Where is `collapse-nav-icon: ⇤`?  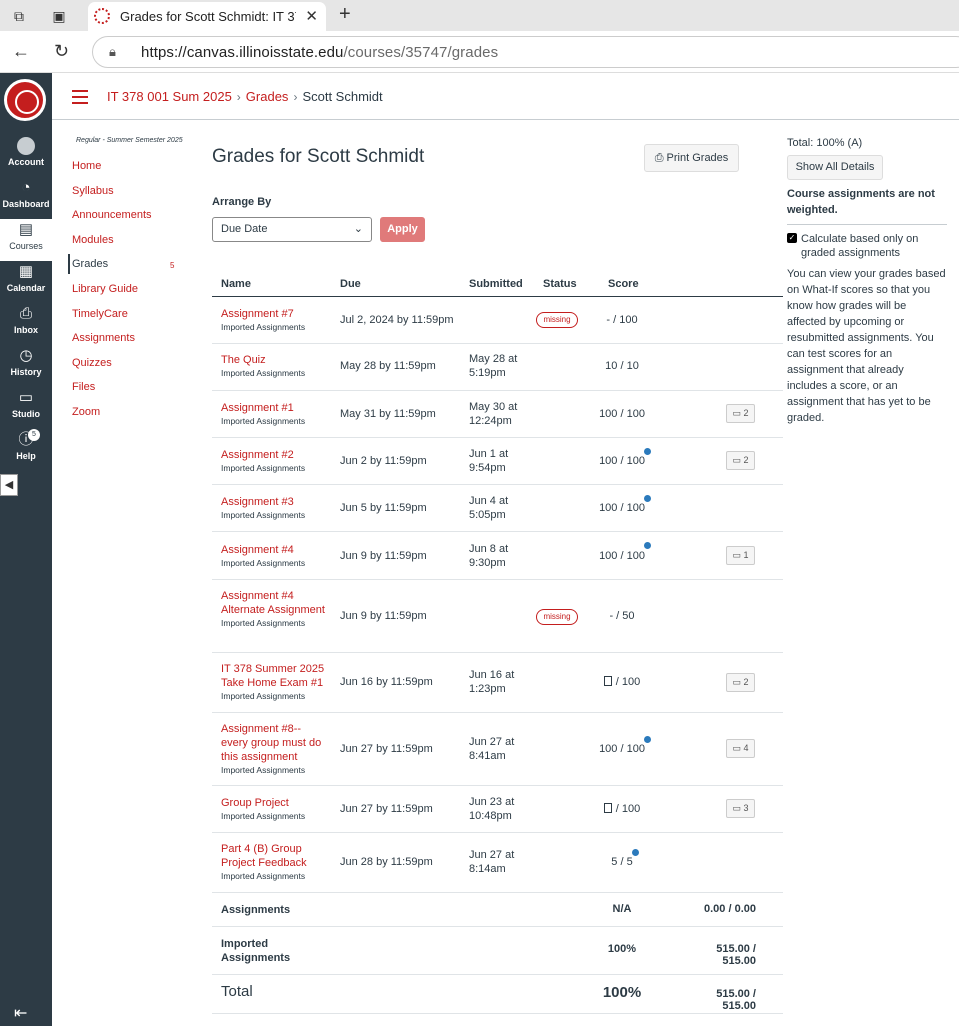
collapse-nav-icon: ⇤ is located at coordinates (20, 1013).